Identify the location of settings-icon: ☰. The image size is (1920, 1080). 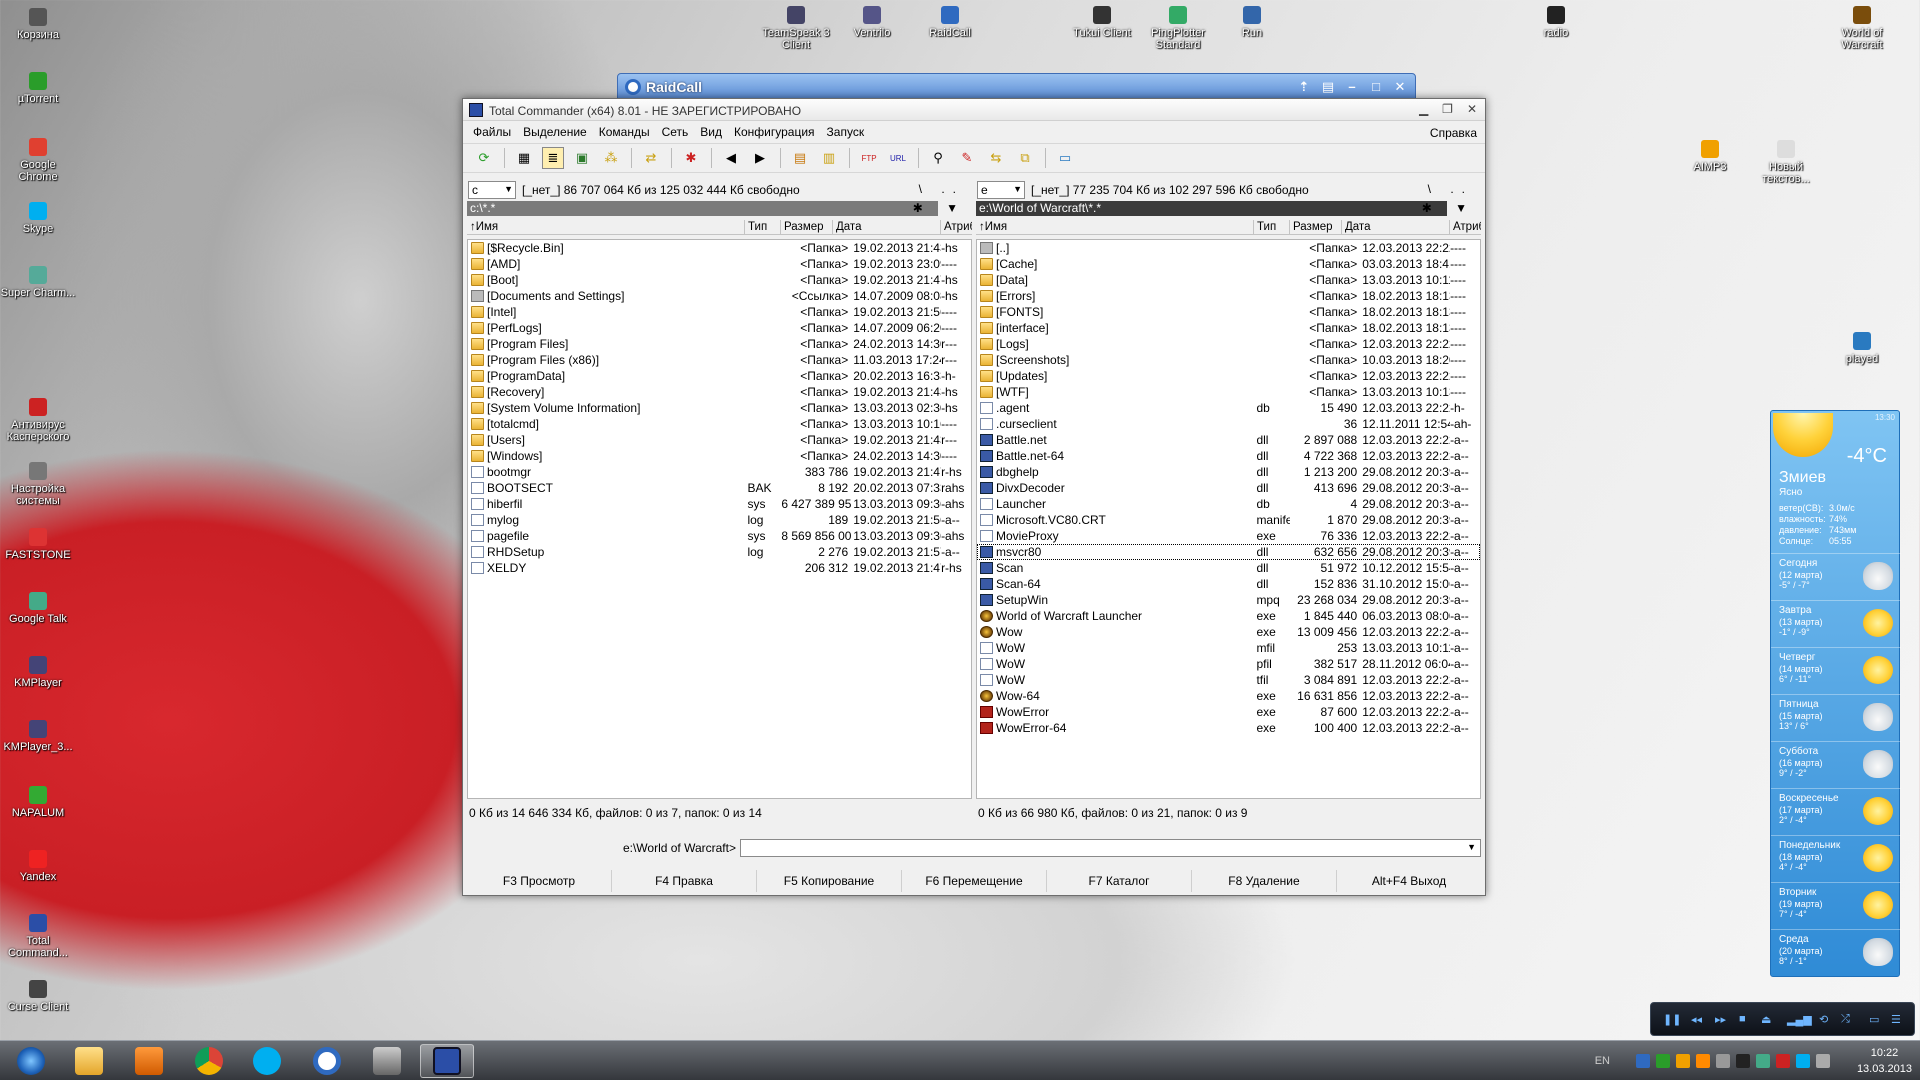
(1896, 1019).